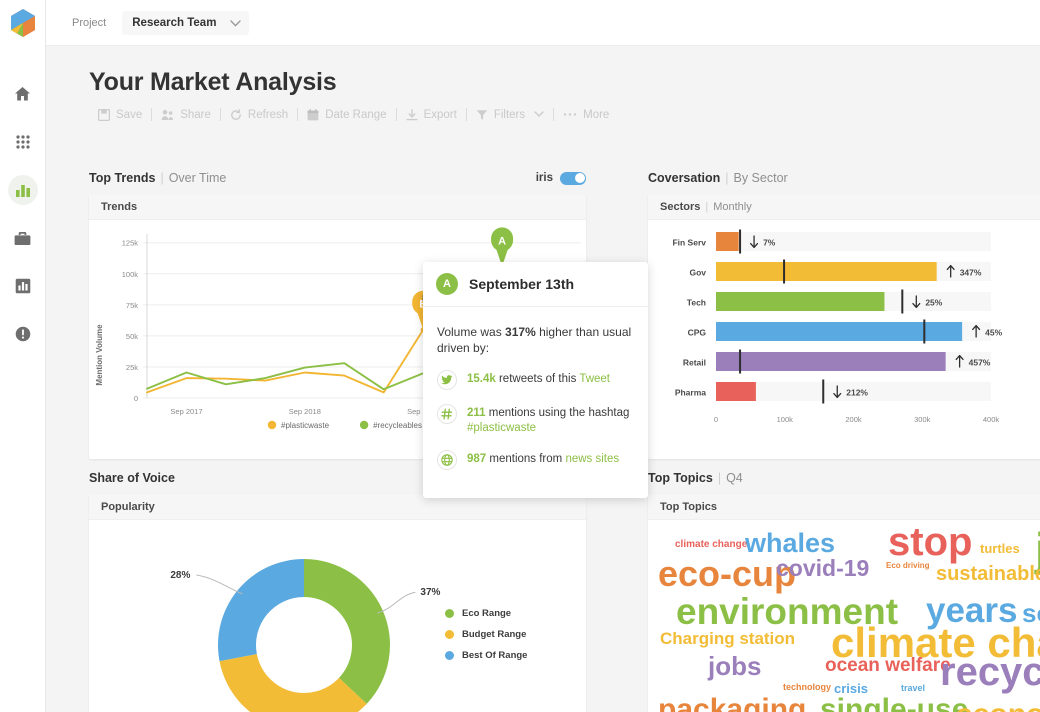 The image size is (1040, 712). What do you see at coordinates (167, 114) in the screenshot?
I see `share-icon` at bounding box center [167, 114].